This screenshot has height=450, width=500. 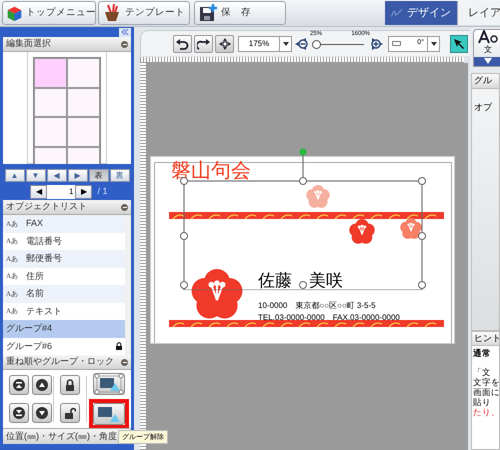 What do you see at coordinates (240, 13) in the screenshot?
I see `toolbar-button: 保 存` at bounding box center [240, 13].